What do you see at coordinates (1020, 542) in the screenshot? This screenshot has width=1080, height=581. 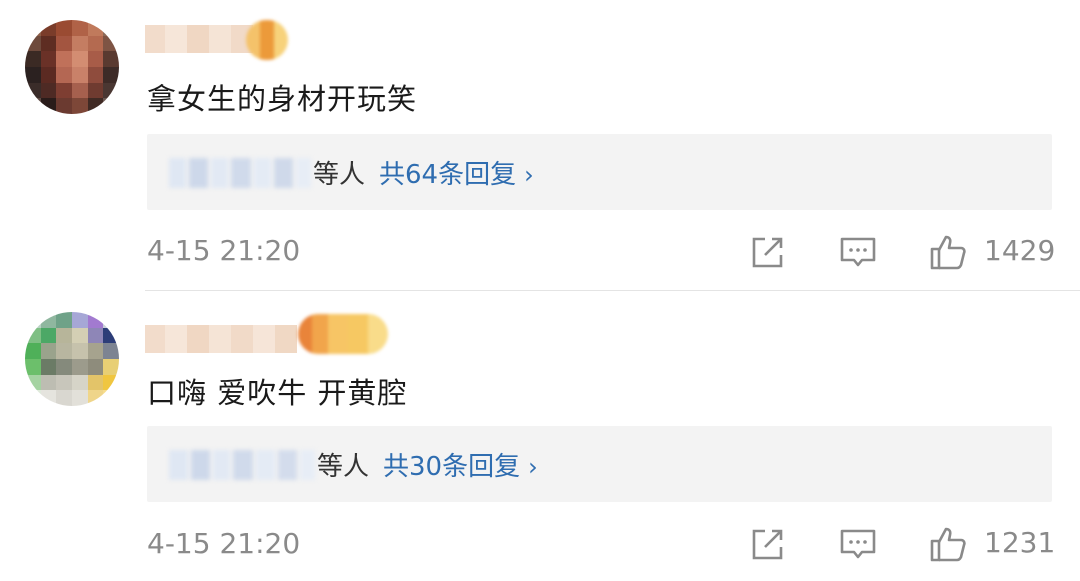 I see `like-count: 1231` at bounding box center [1020, 542].